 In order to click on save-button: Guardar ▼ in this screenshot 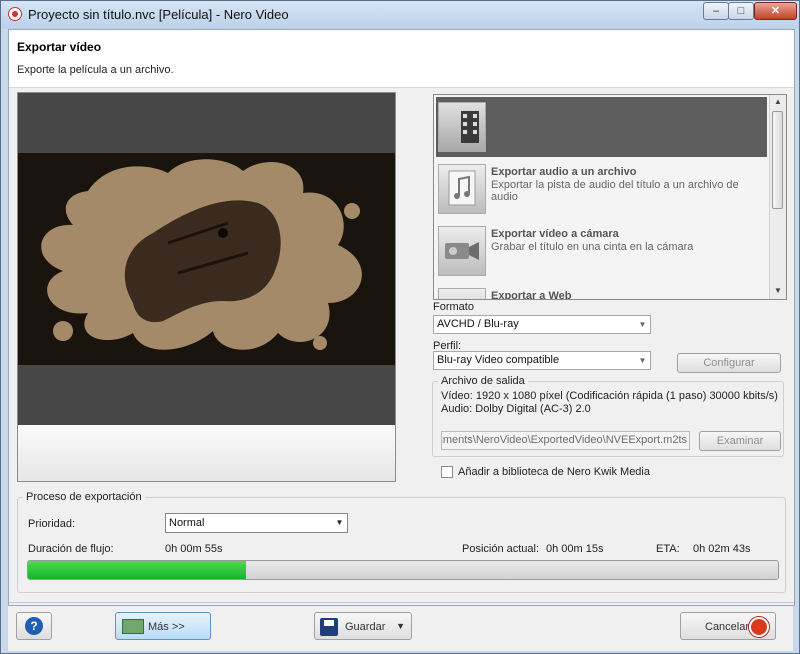, I will do `click(363, 626)`.